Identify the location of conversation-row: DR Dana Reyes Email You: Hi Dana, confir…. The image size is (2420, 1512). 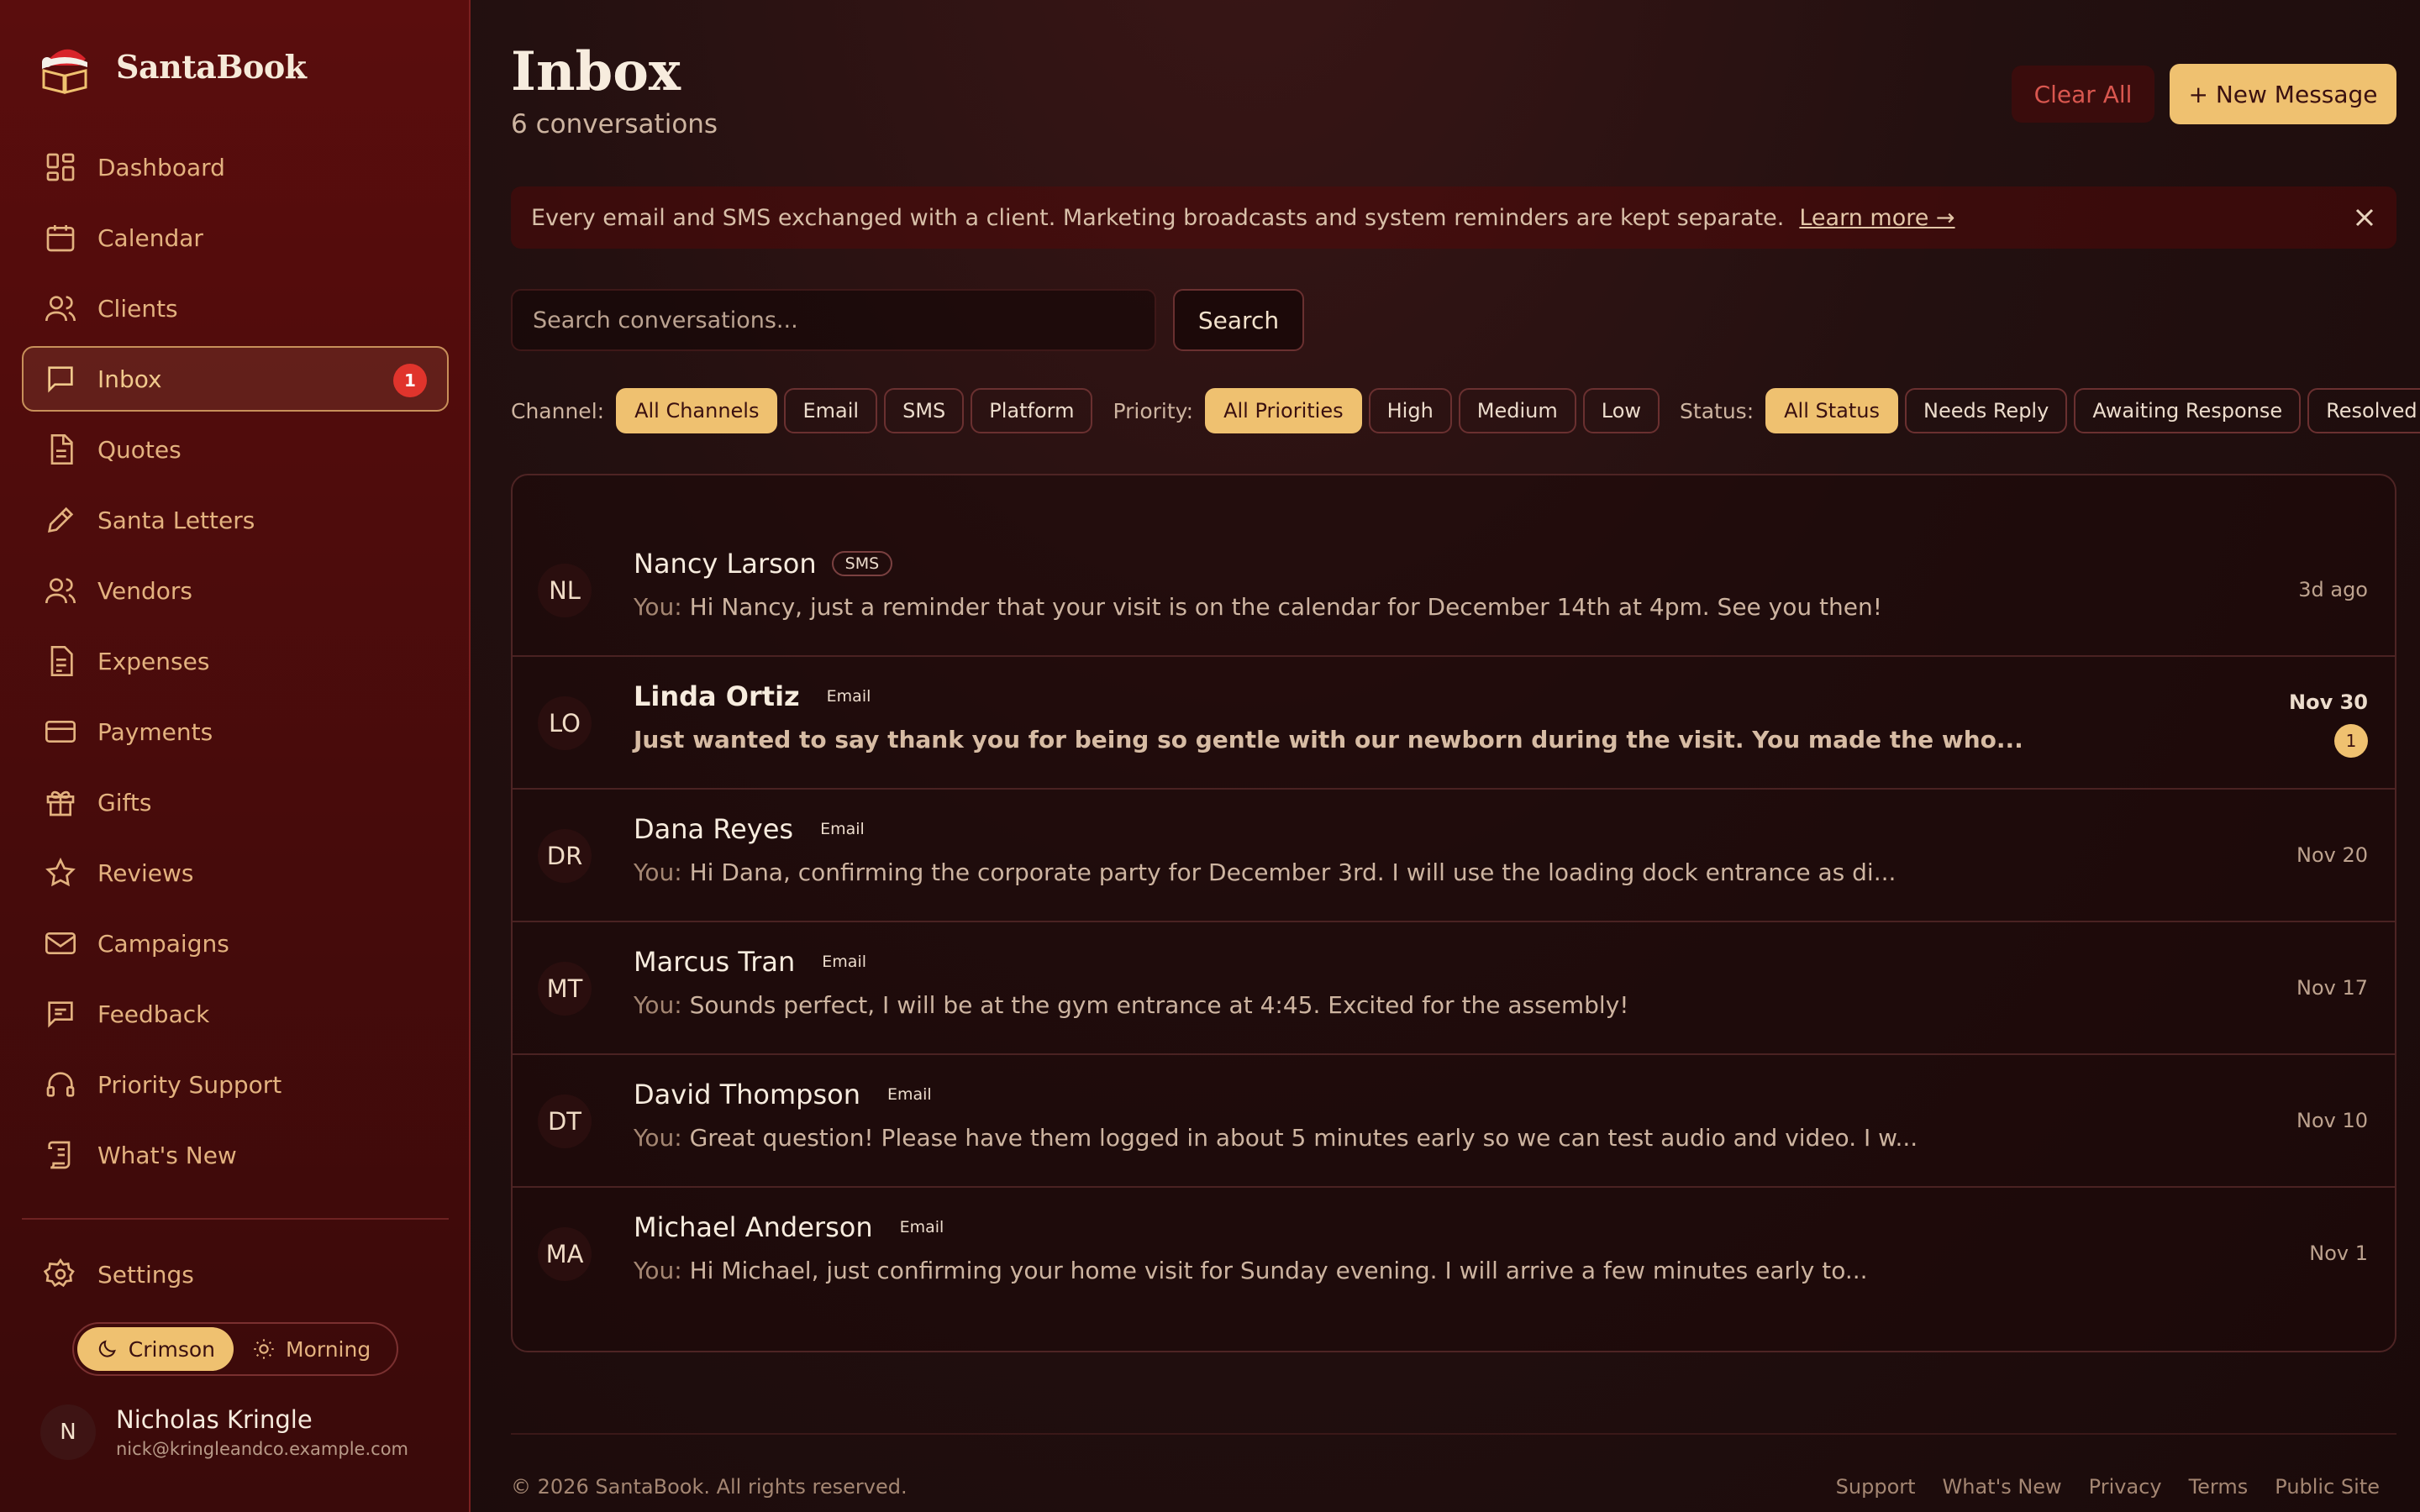
(1454, 856).